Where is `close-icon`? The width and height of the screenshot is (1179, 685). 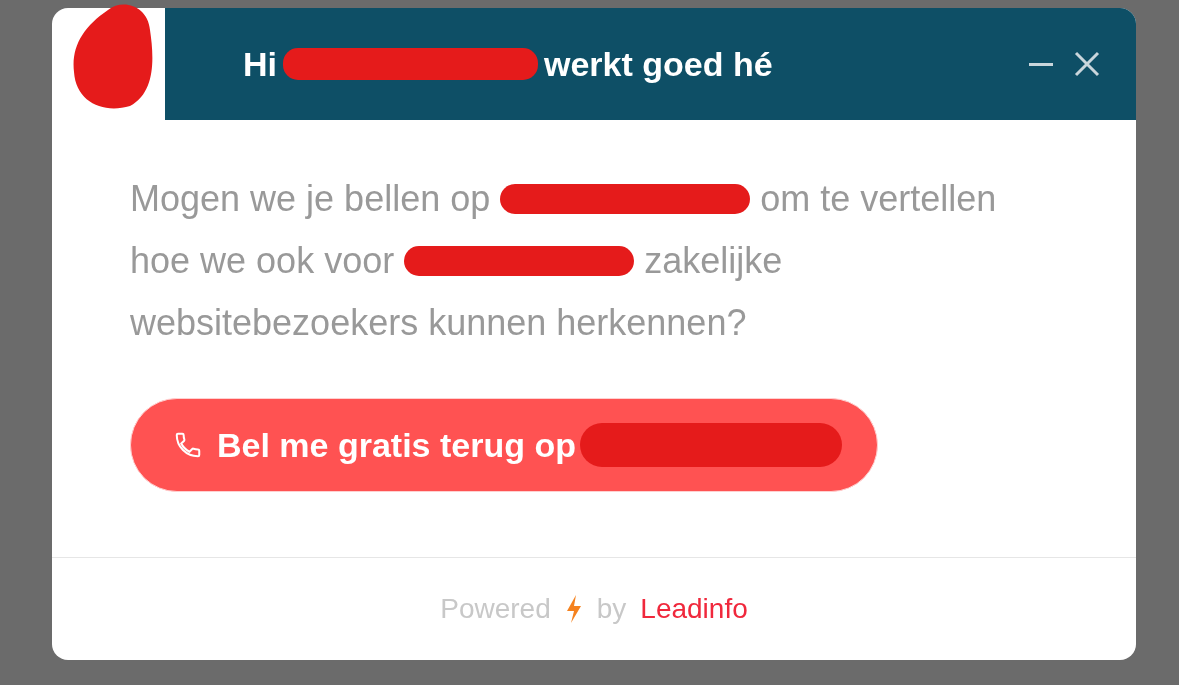 close-icon is located at coordinates (1087, 64).